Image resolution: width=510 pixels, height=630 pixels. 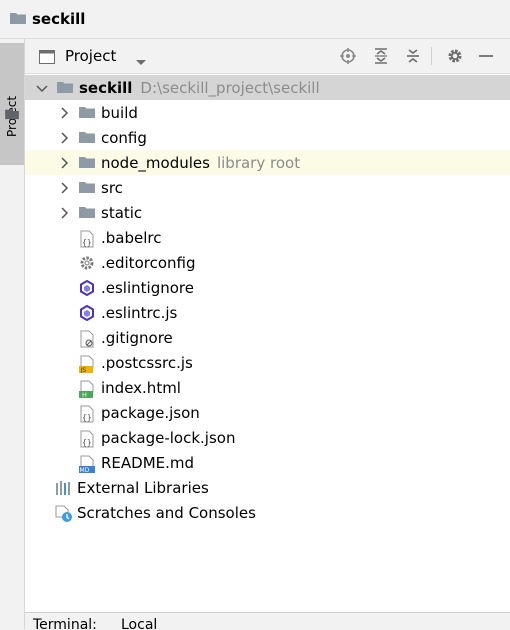 I want to click on tree-node-folder: static, so click(x=267, y=212).